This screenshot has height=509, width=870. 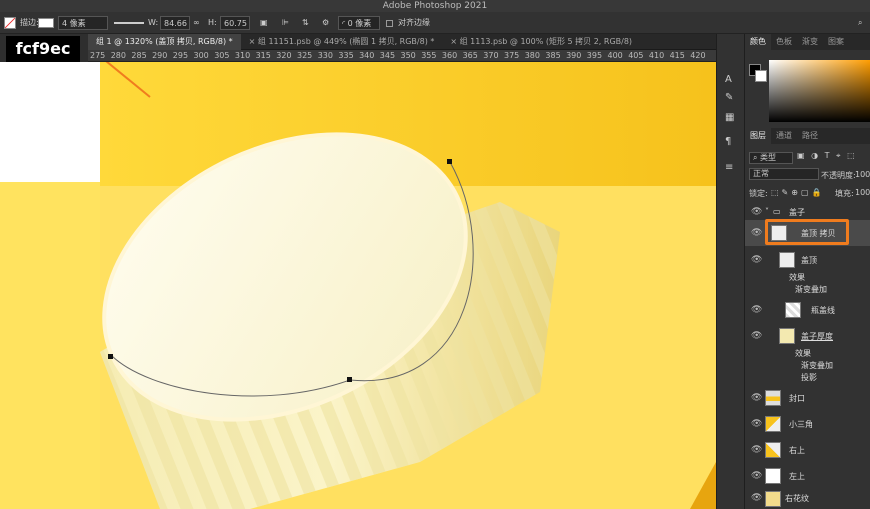 I want to click on layer-name: 盖子, so click(x=797, y=212).